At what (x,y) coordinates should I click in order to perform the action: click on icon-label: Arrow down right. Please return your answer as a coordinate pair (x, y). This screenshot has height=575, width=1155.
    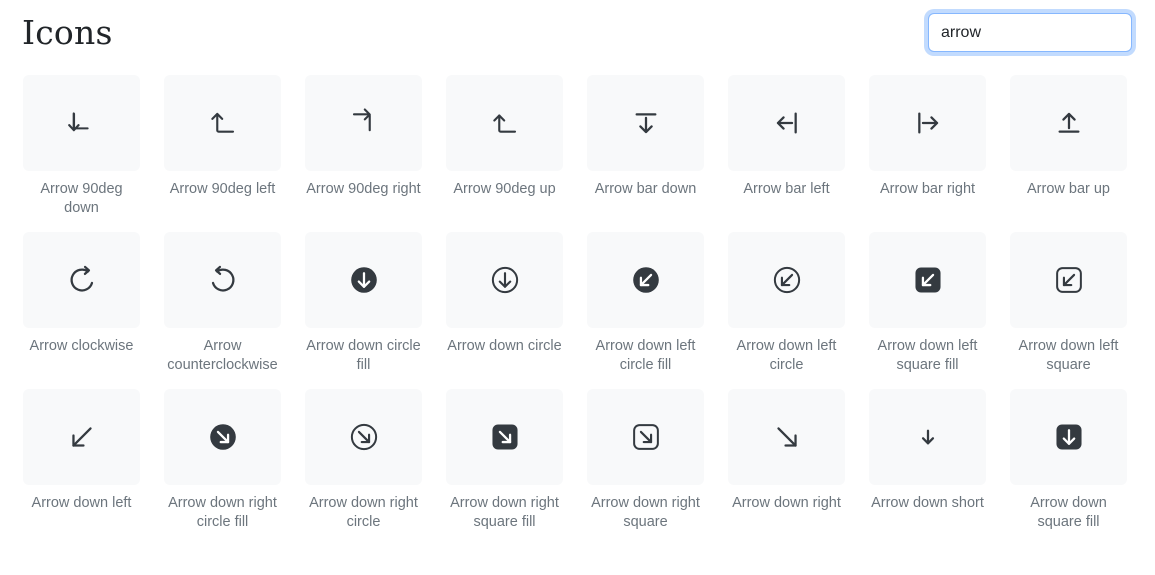
    Looking at the image, I should click on (786, 503).